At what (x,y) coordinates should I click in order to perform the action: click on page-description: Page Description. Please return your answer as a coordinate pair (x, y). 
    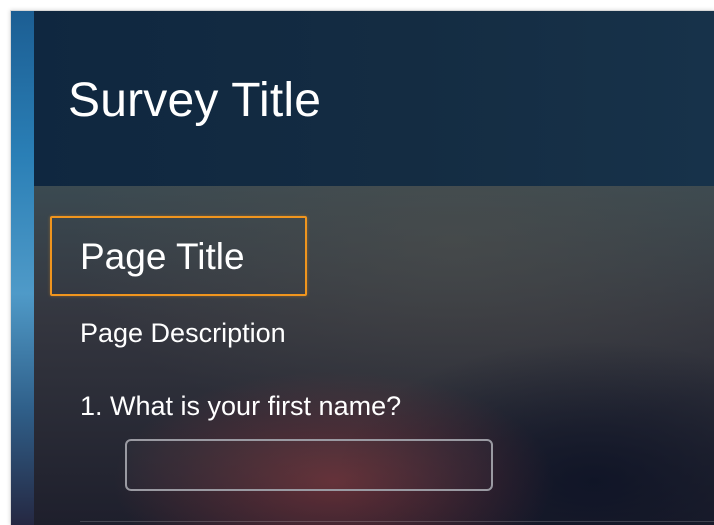
    Looking at the image, I should click on (183, 333).